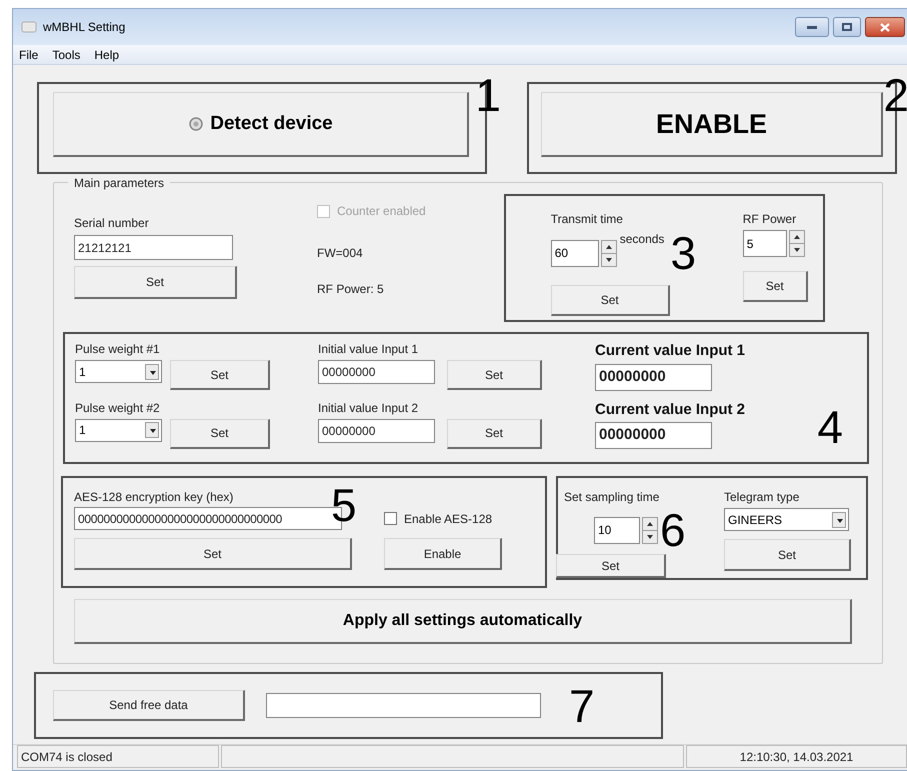 The image size is (907, 771). I want to click on field-label: FW=004, so click(340, 253).